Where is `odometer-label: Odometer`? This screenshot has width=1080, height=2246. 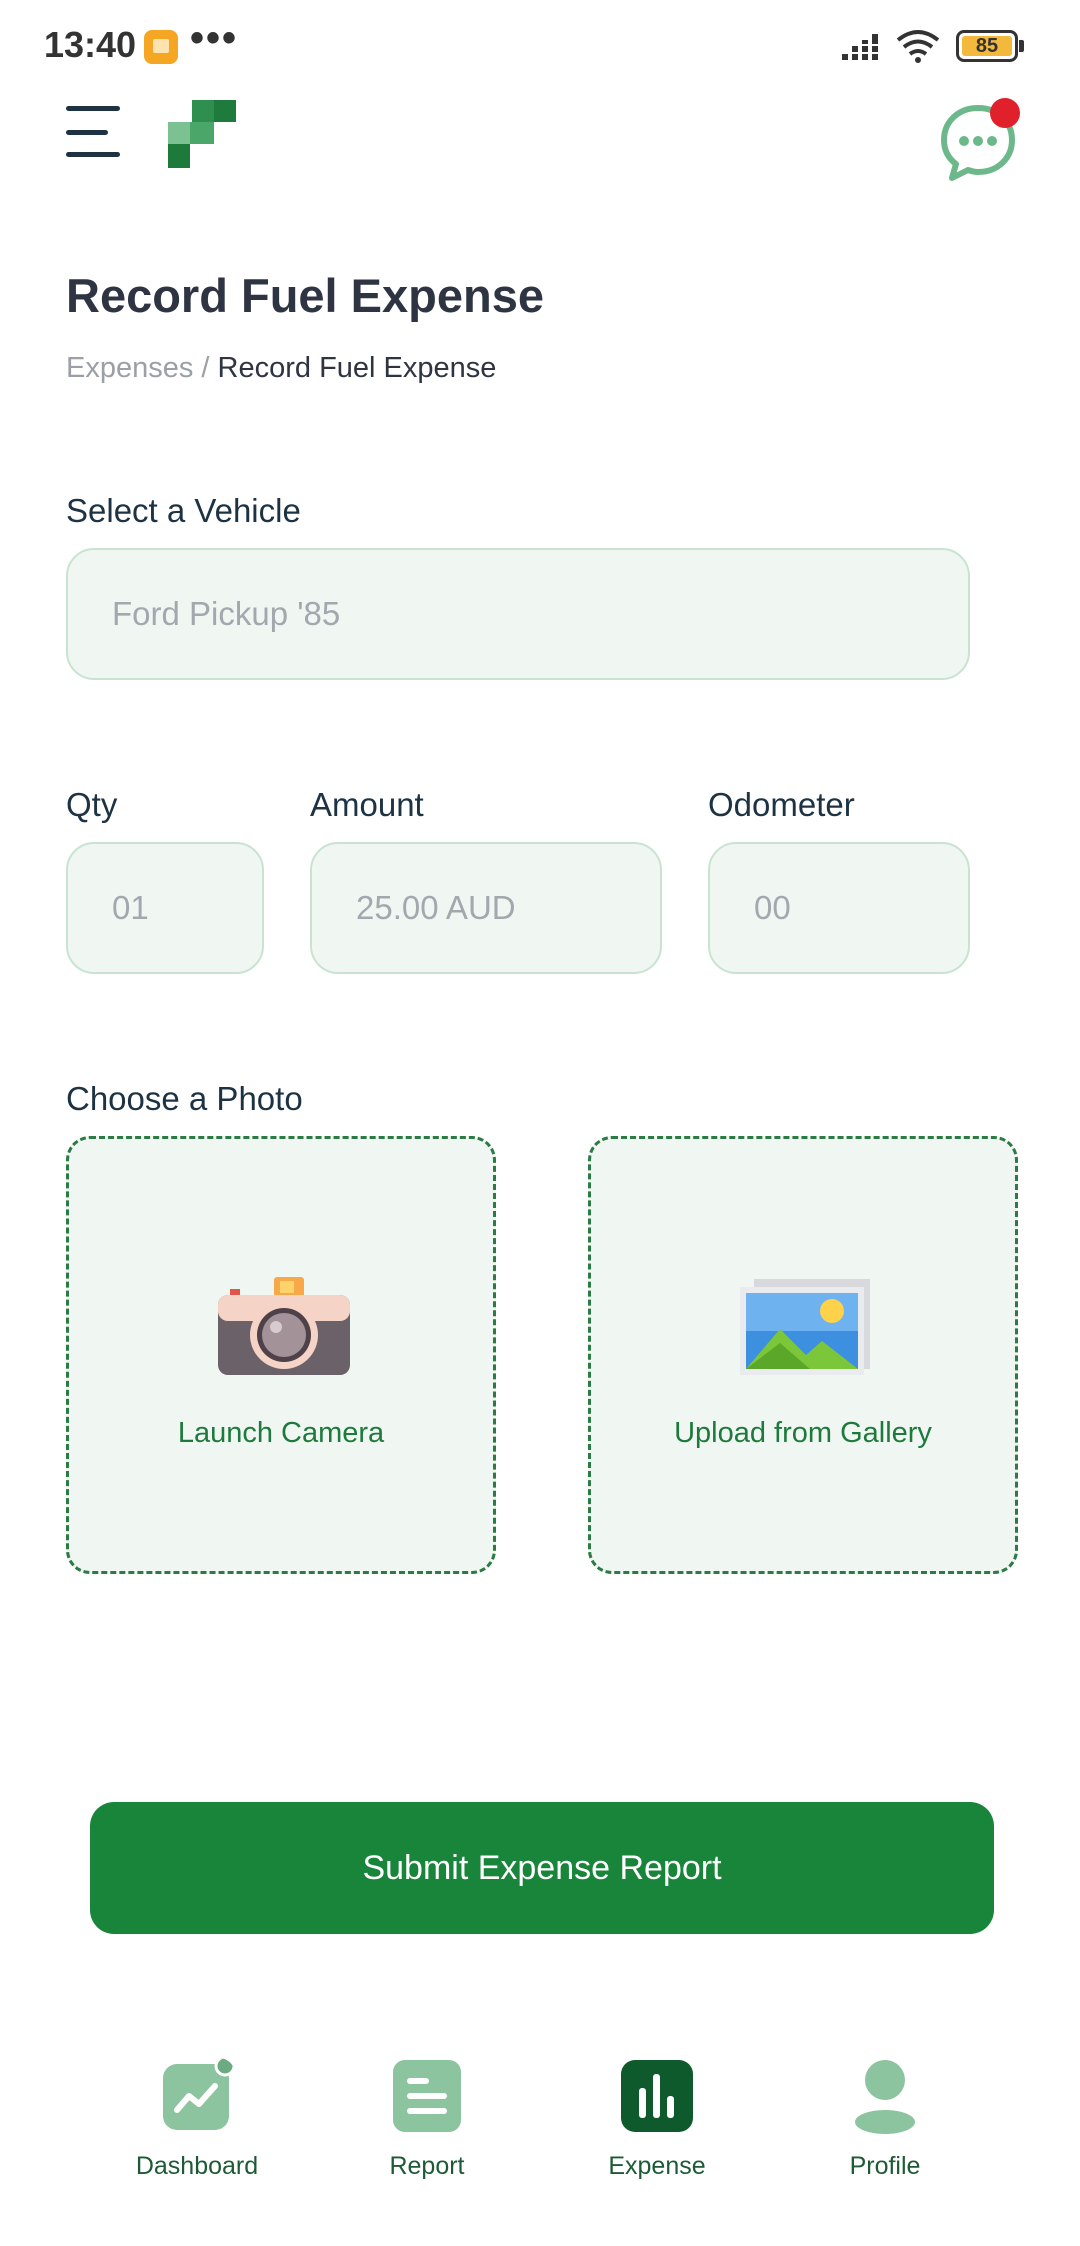 odometer-label: Odometer is located at coordinates (781, 804).